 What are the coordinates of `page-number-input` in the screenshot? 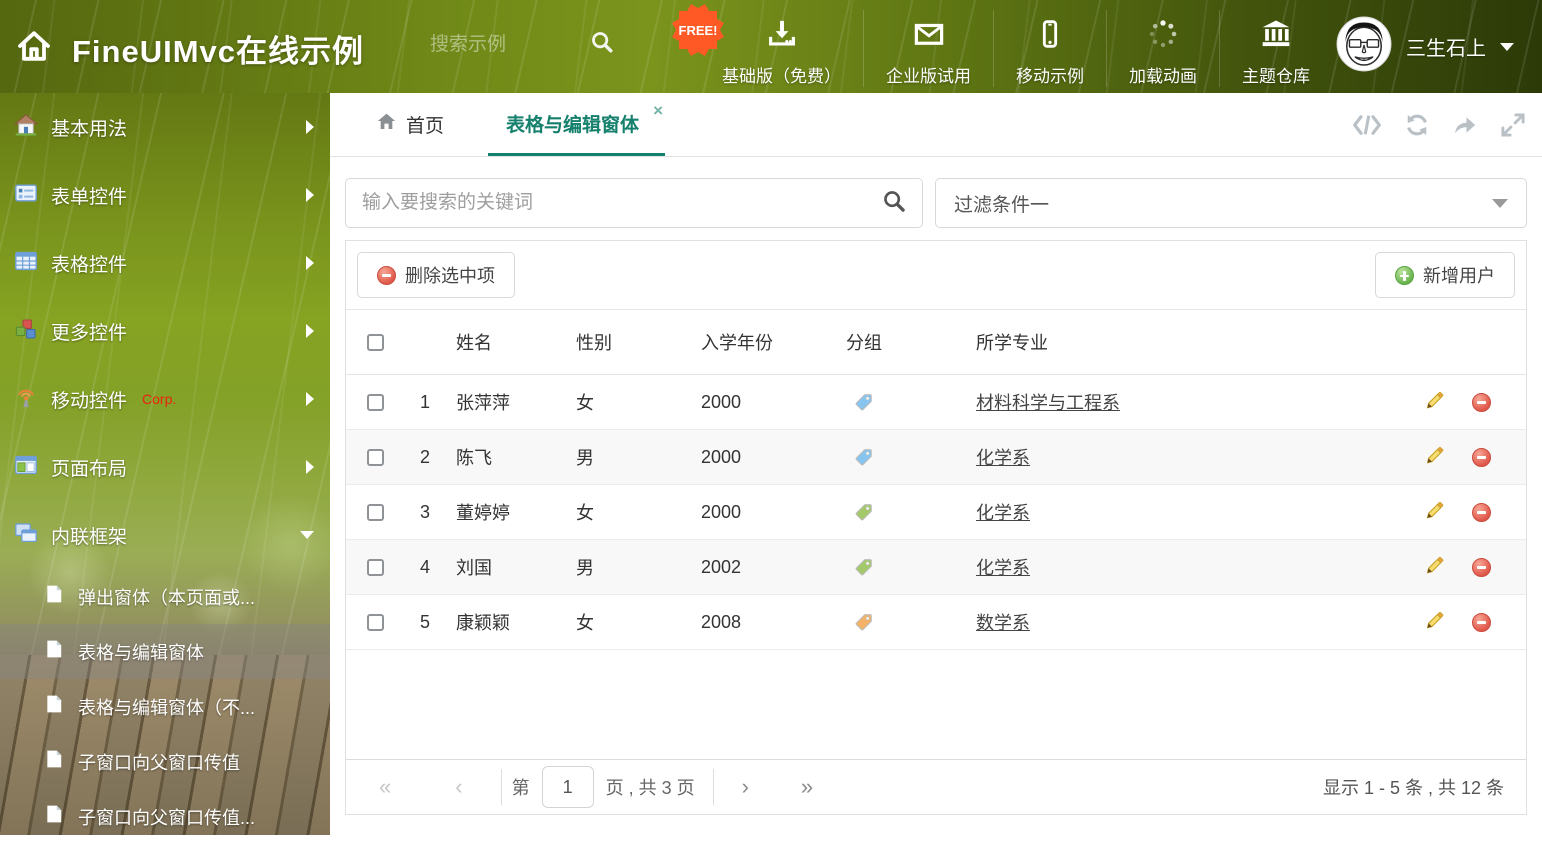 It's located at (567, 787).